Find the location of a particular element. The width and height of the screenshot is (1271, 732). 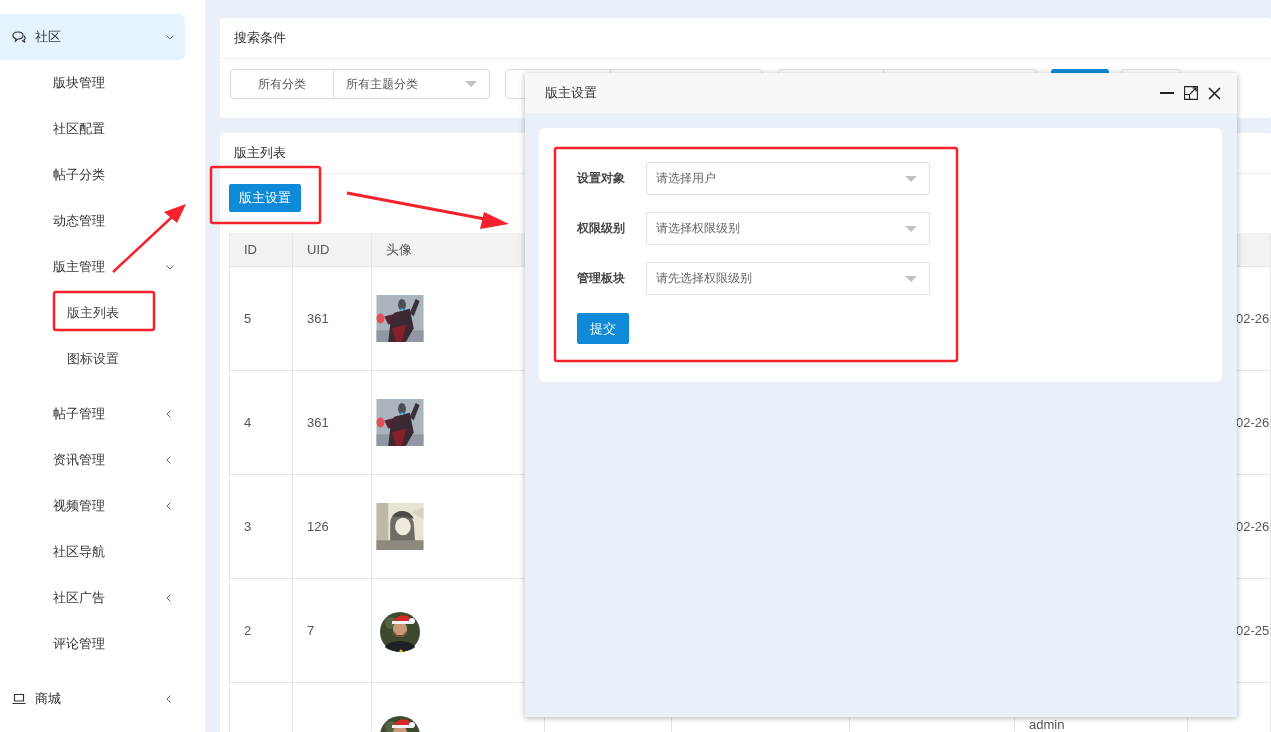

close-icon is located at coordinates (1214, 93).